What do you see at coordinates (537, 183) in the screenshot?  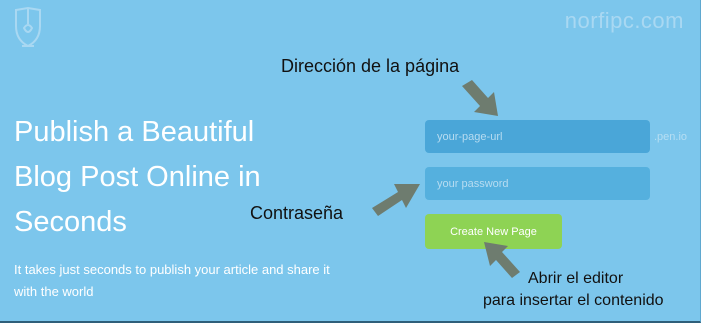 I see `password-input` at bounding box center [537, 183].